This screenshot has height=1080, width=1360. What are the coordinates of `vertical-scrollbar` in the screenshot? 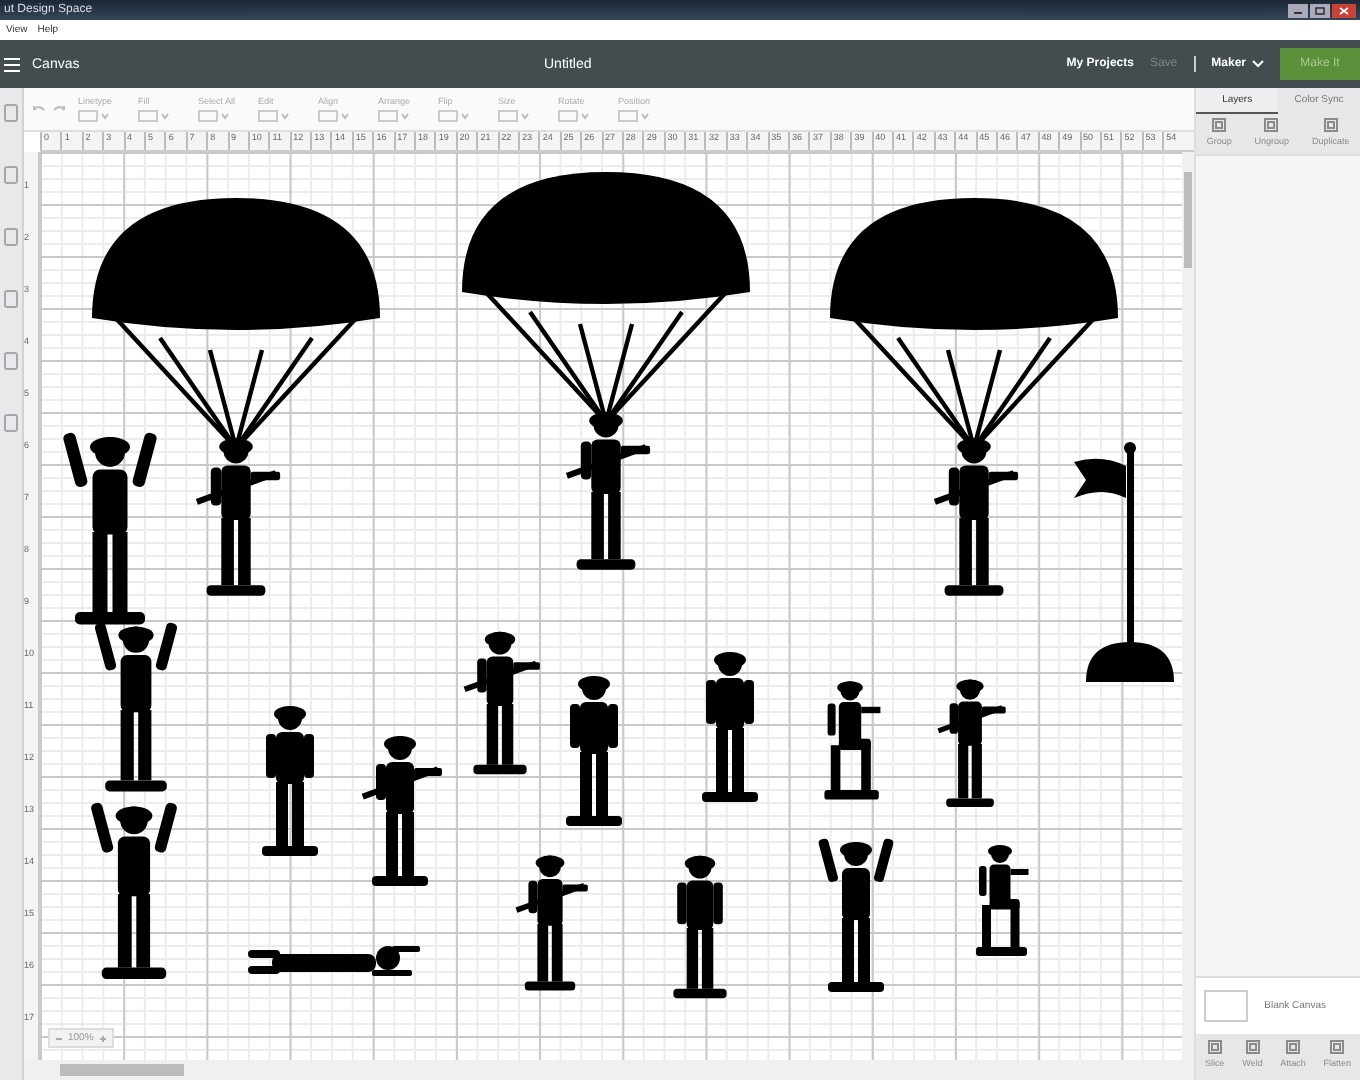 It's located at (1188, 606).